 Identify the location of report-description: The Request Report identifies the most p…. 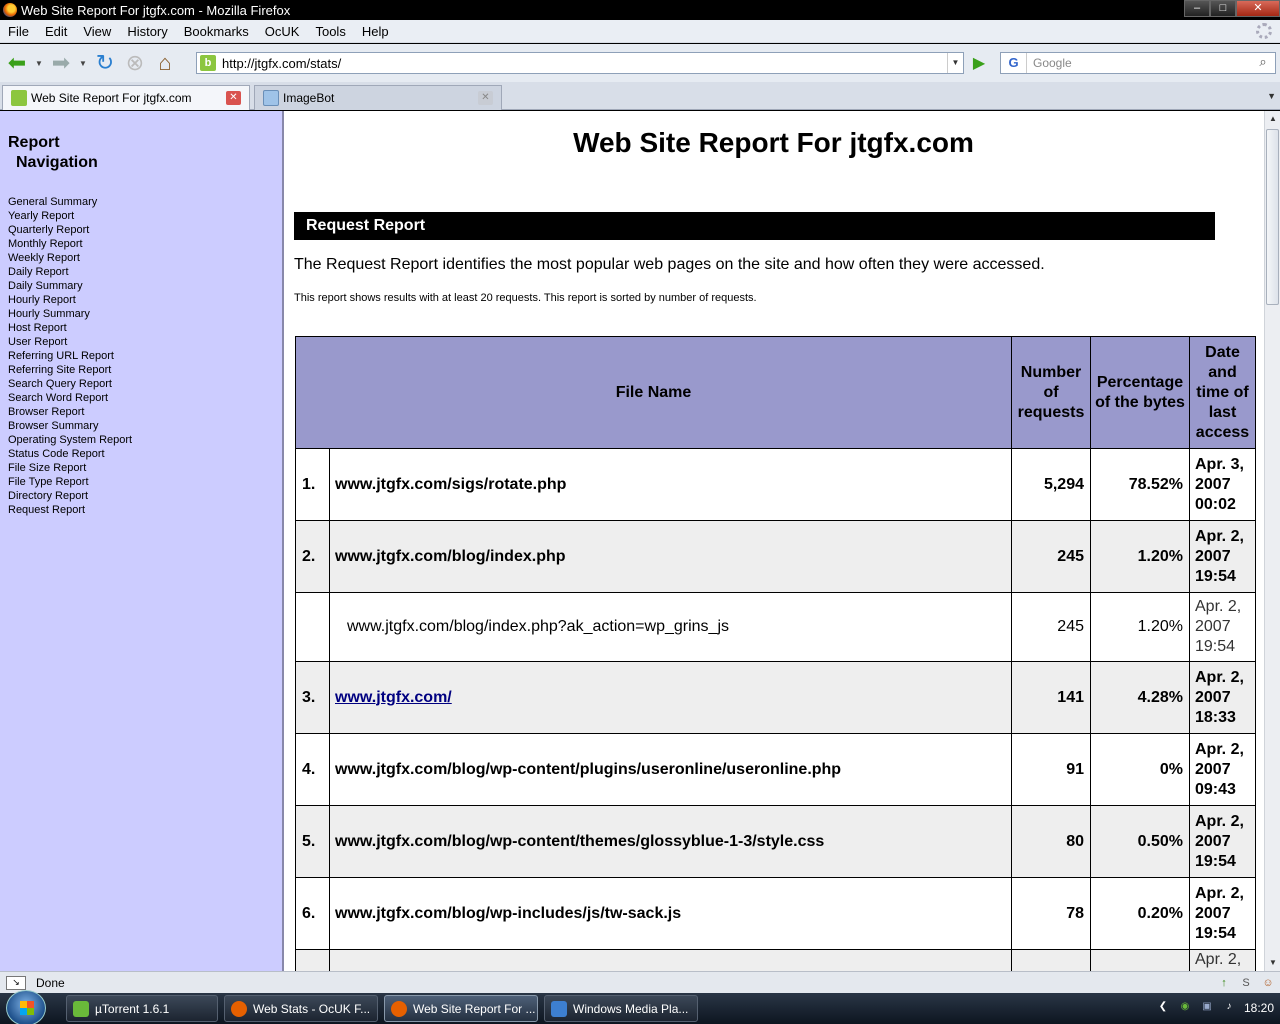
(669, 264).